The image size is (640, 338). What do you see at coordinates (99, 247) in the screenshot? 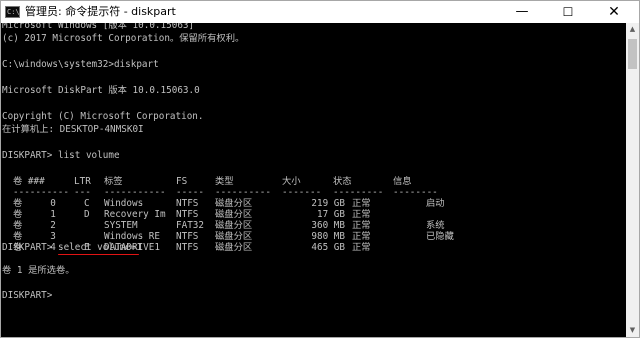
I see `select-command: select volume=1` at bounding box center [99, 247].